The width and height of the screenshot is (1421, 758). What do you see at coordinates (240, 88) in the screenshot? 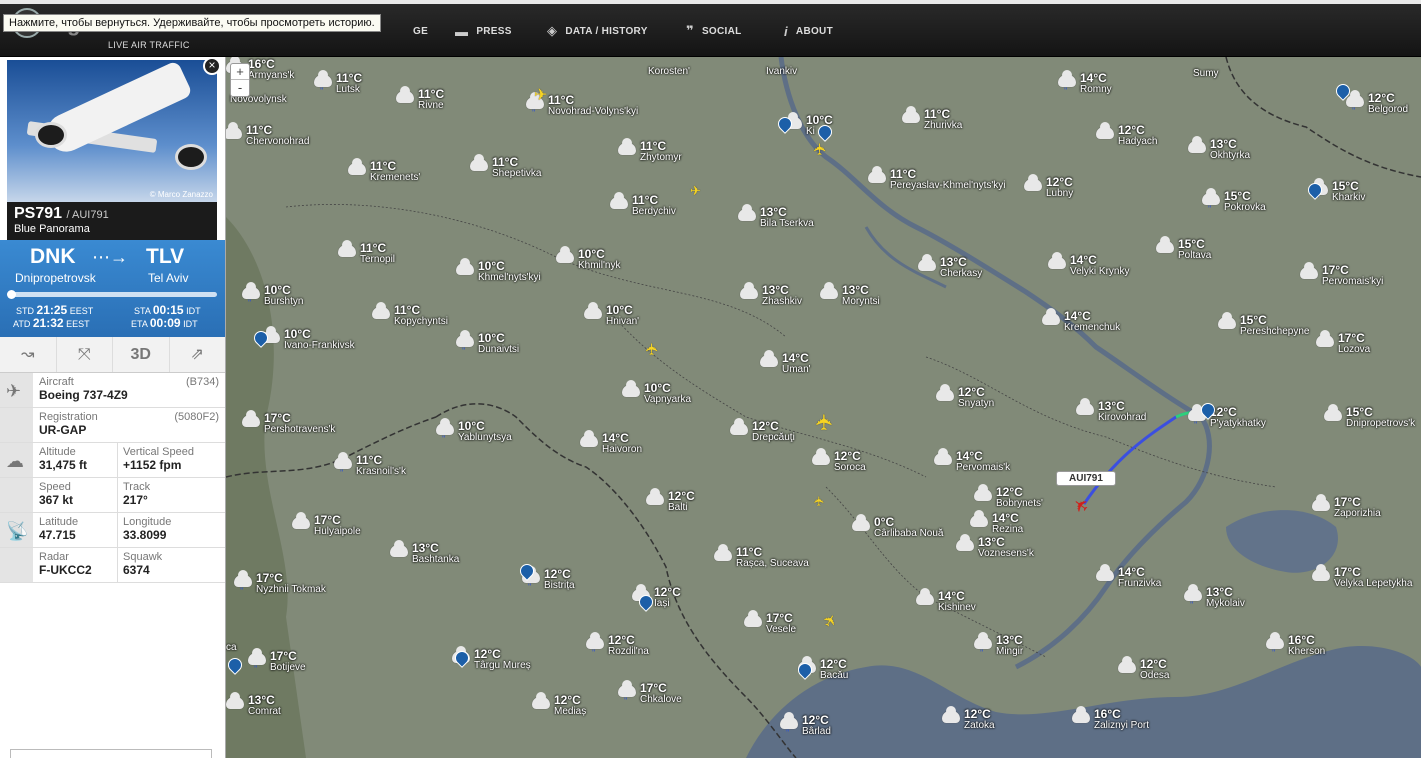
I see `zoom-out-button: -` at bounding box center [240, 88].